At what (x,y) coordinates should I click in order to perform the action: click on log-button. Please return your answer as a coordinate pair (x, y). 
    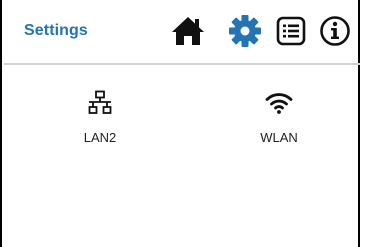
    Looking at the image, I should click on (291, 31).